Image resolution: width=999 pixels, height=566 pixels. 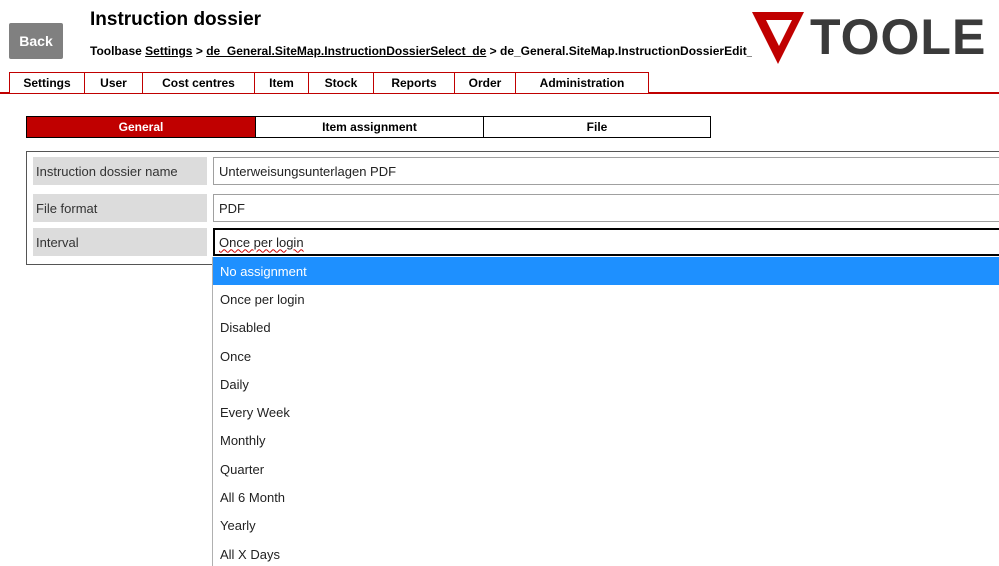 I want to click on dropdown-option-once-per-login: Once per login, so click(x=606, y=299).